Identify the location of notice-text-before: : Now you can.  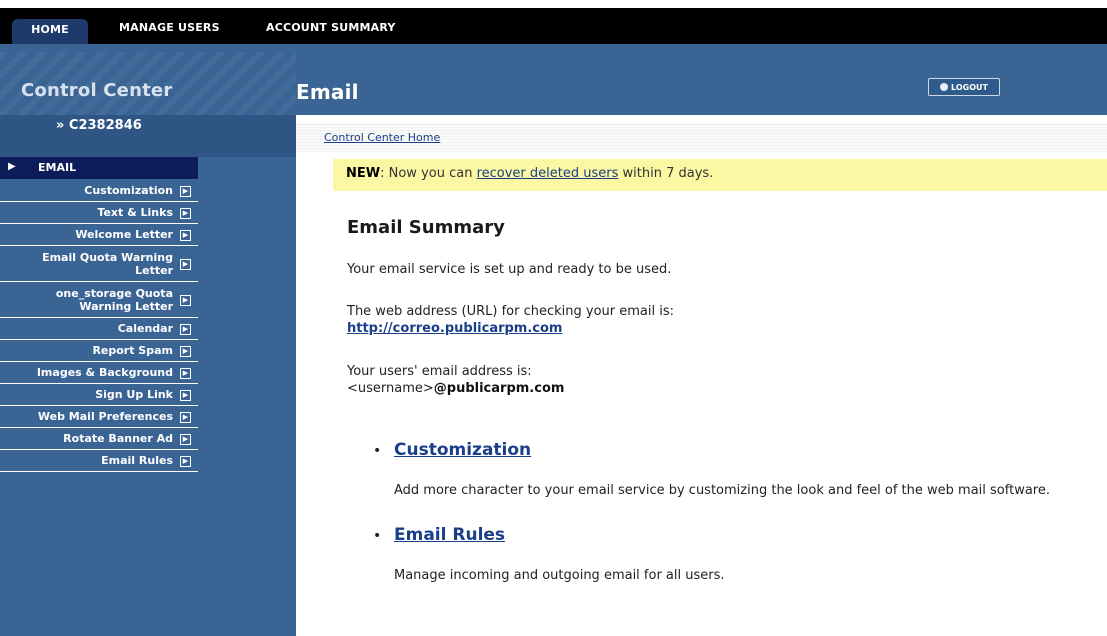
(428, 173).